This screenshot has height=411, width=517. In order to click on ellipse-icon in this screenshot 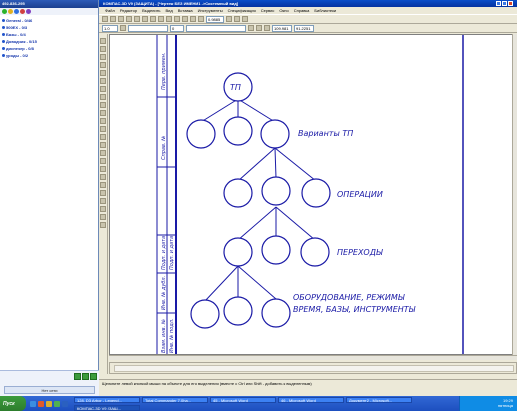, I will do `click(103, 153)`.